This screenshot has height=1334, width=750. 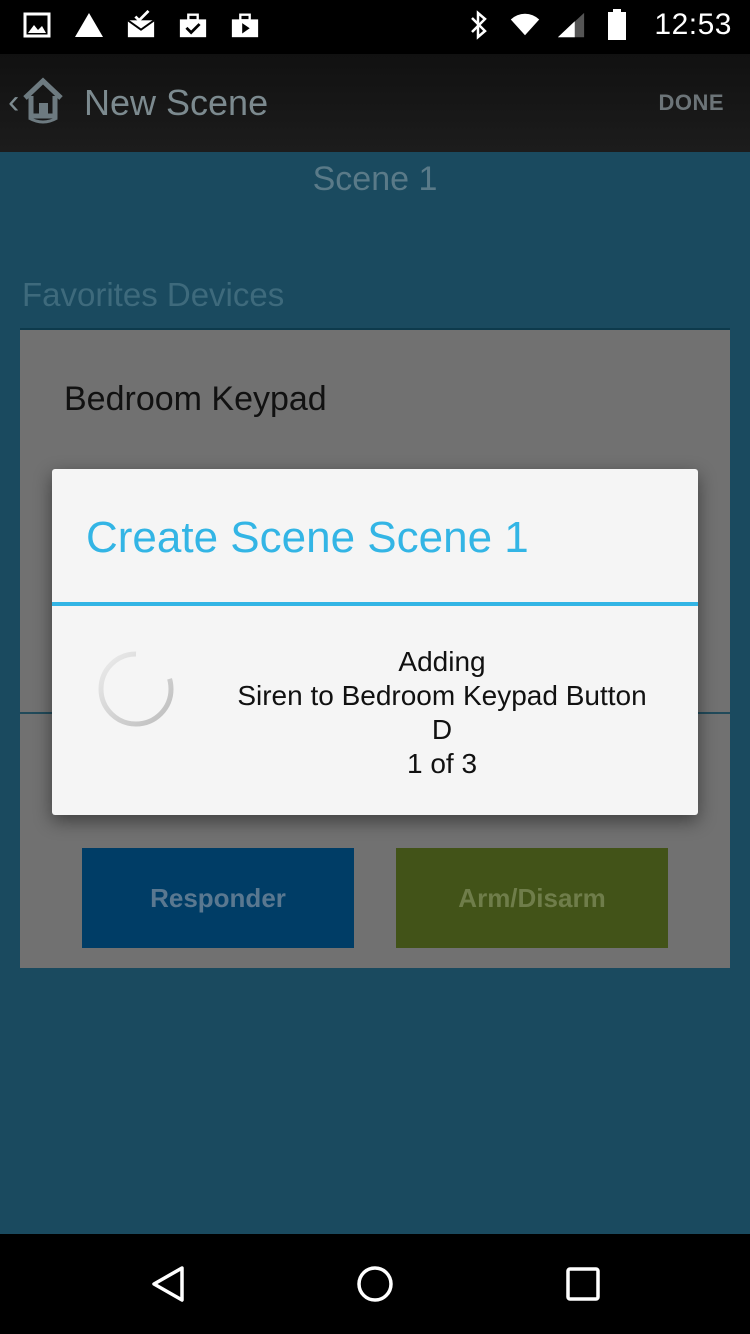 I want to click on dialog-title: Create Scene Scene 1, so click(x=307, y=537).